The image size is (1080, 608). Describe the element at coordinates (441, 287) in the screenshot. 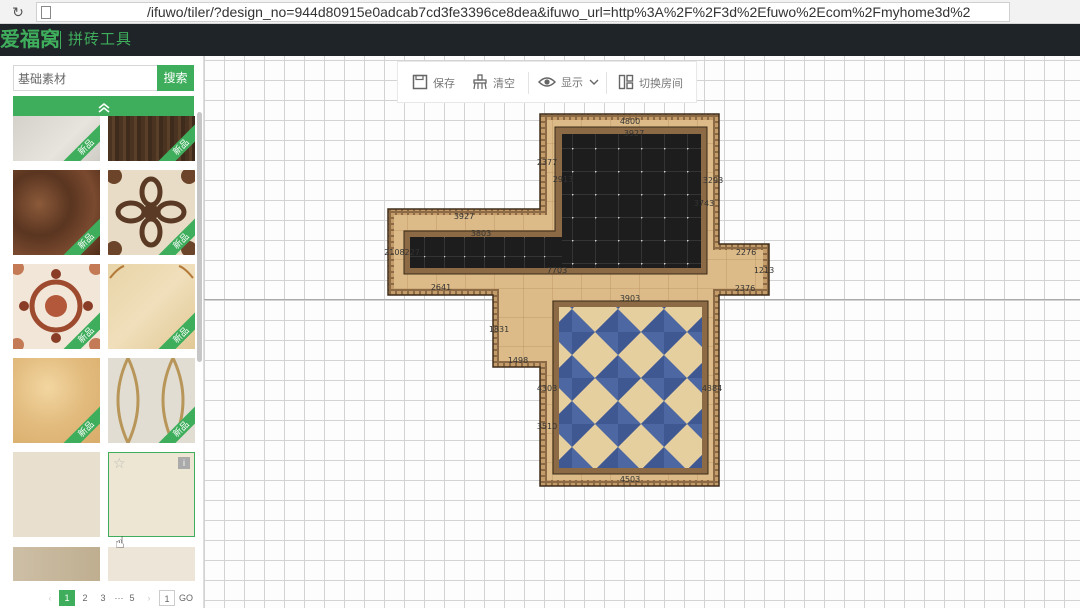

I see `dim-lower-left: 2641` at that location.